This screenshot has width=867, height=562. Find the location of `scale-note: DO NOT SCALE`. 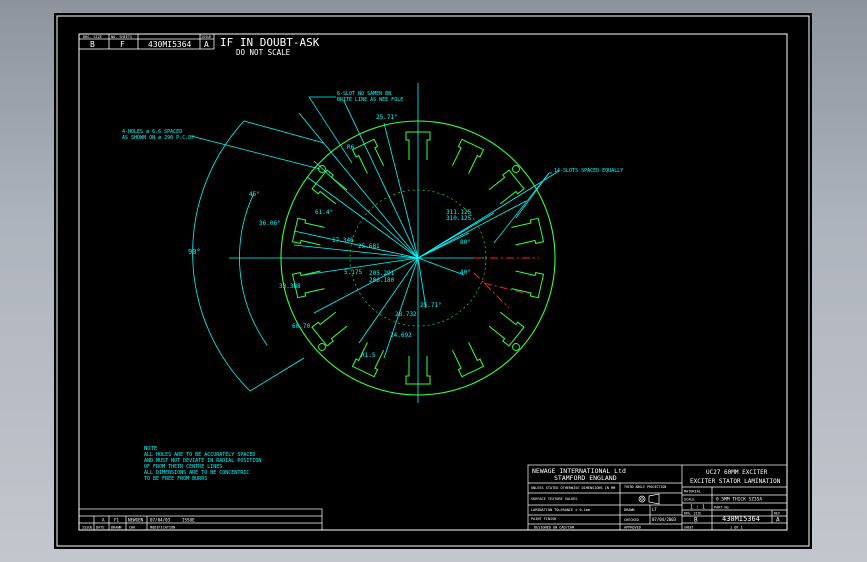

scale-note: DO NOT SCALE is located at coordinates (263, 52).